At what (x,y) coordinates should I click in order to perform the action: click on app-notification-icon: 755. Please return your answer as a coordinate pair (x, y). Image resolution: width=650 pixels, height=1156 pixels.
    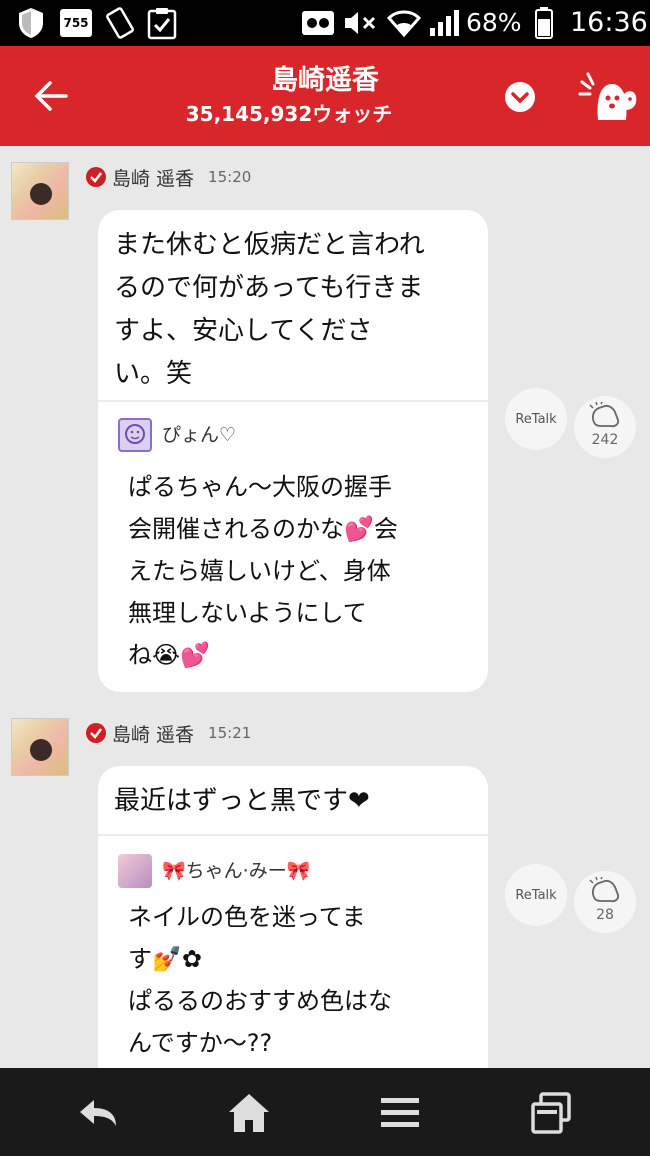
    Looking at the image, I should click on (76, 23).